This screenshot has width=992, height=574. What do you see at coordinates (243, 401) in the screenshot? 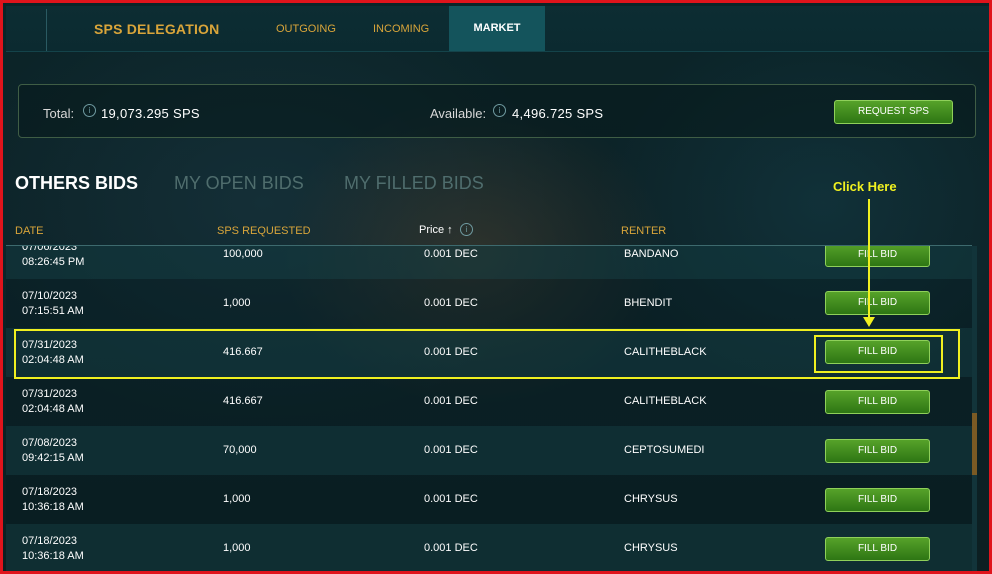
I see `row-sps-requested: 416.667` at bounding box center [243, 401].